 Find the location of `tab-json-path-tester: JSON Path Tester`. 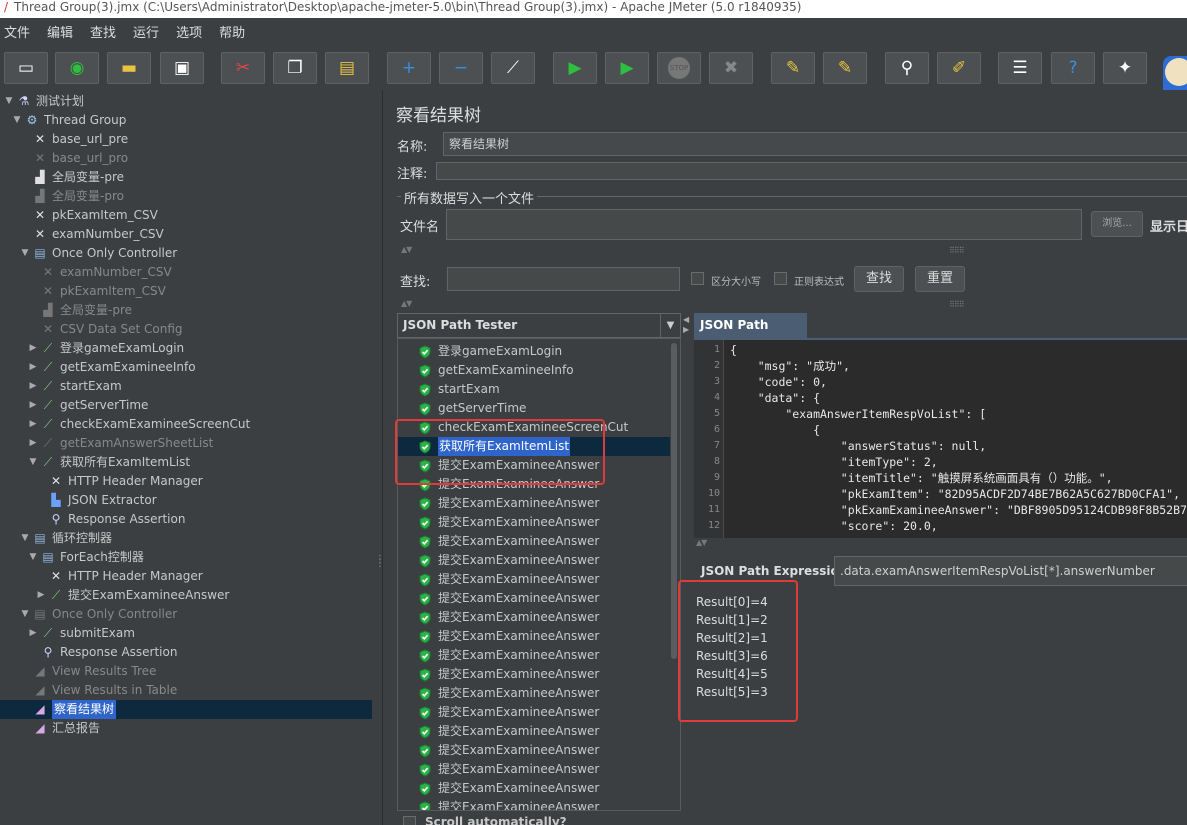

tab-json-path-tester: JSON Path Tester is located at coordinates (750, 335).